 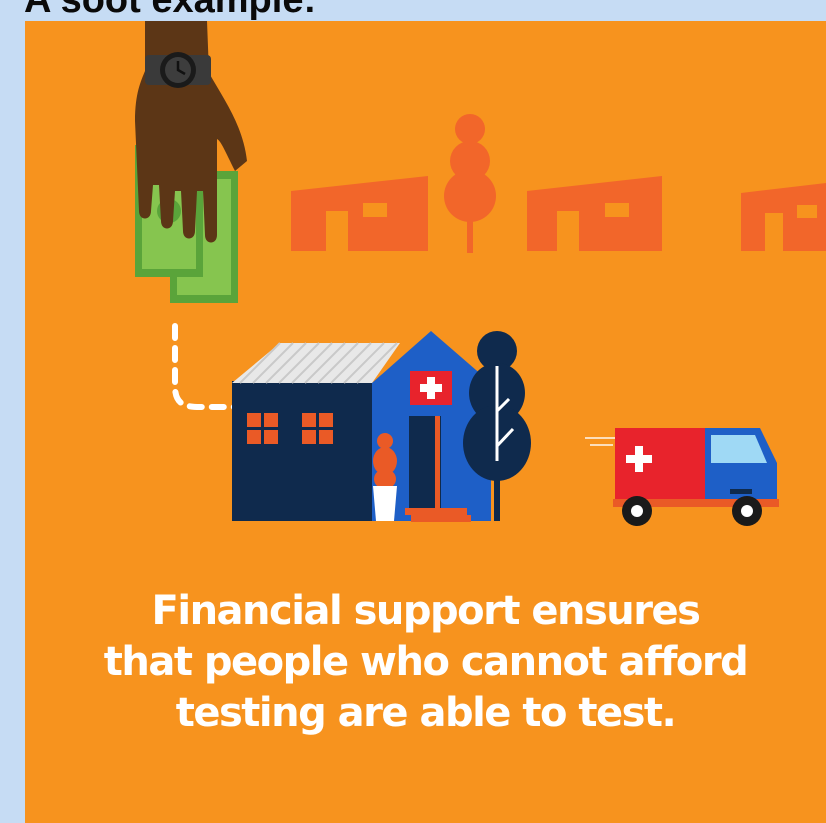 I want to click on dashed-route, so click(x=205, y=366).